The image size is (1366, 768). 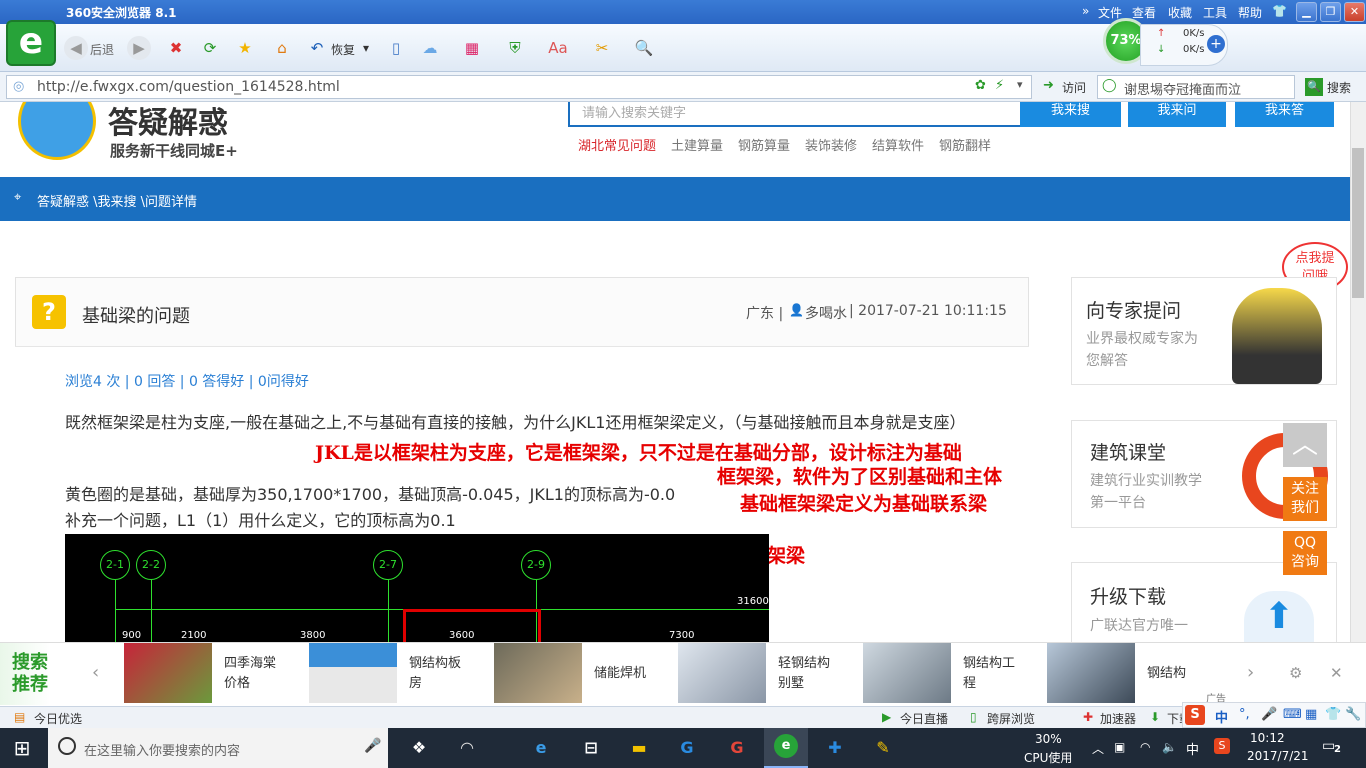 I want to click on secure-icon: ✿, so click(x=980, y=85).